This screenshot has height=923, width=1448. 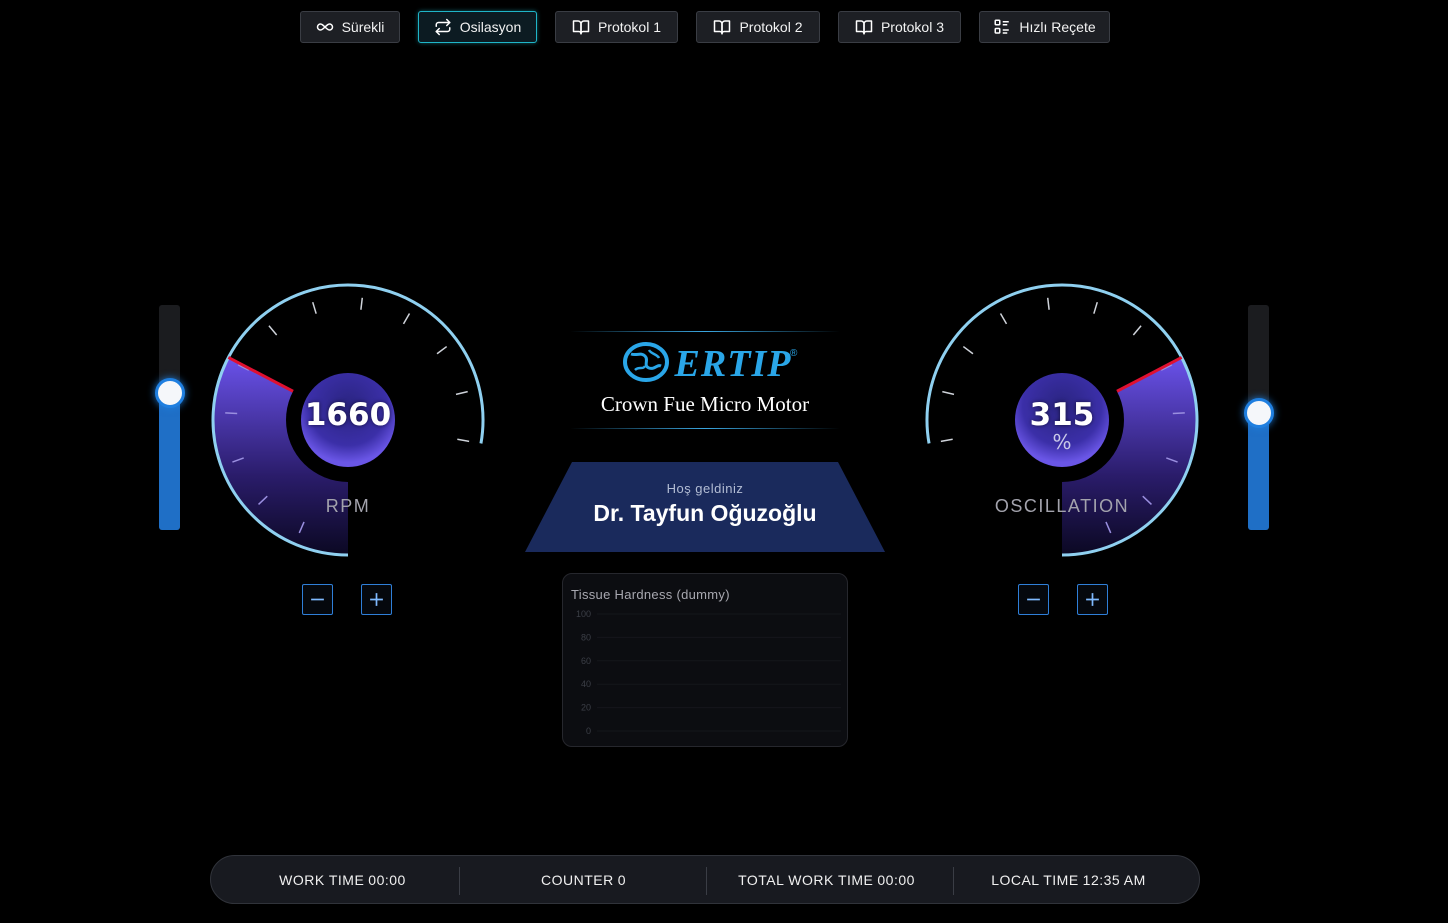 I want to click on mode-button-hizli-recete: Hızlı Reçete, so click(x=1044, y=27).